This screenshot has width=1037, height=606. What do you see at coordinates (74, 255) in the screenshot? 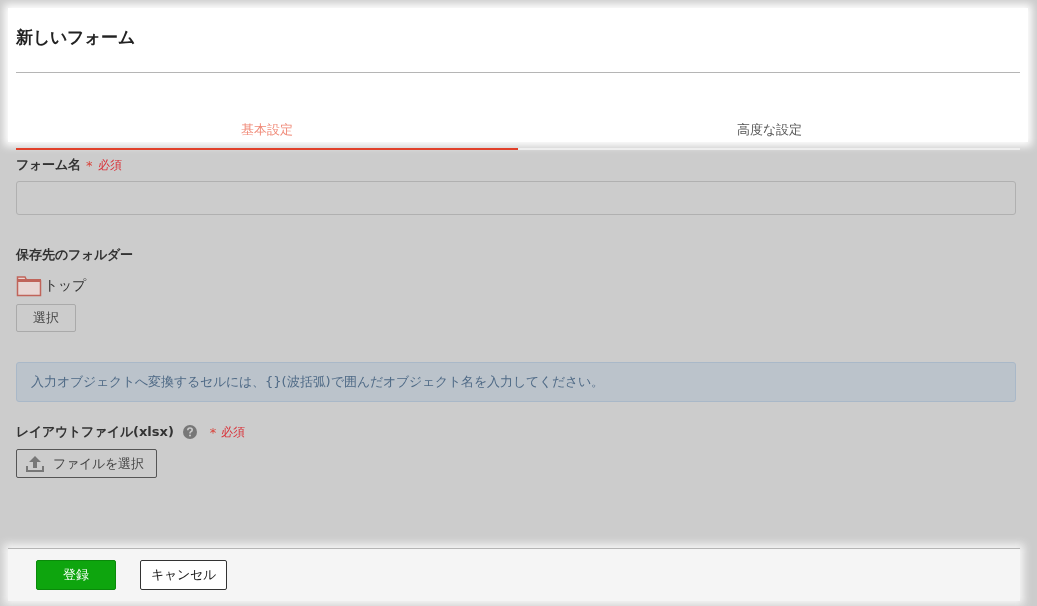
I see `field-label: 保存先のフォルダー` at bounding box center [74, 255].